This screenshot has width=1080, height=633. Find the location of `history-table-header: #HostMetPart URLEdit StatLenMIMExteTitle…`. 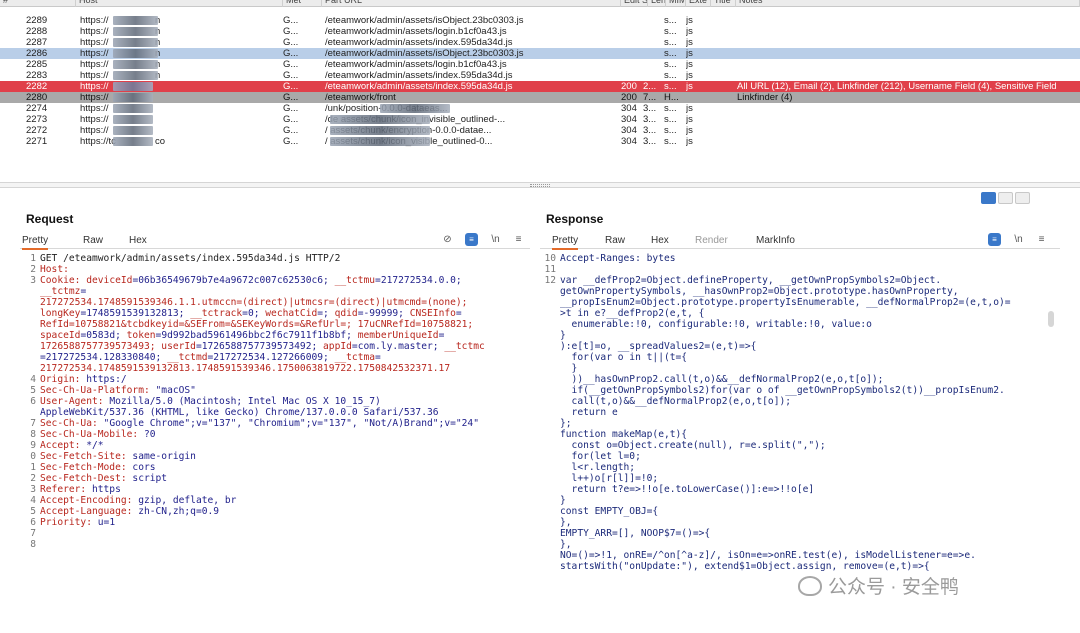

history-table-header: #HostMetPart URLEdit StatLenMIMExteTitle… is located at coordinates (540, 3).